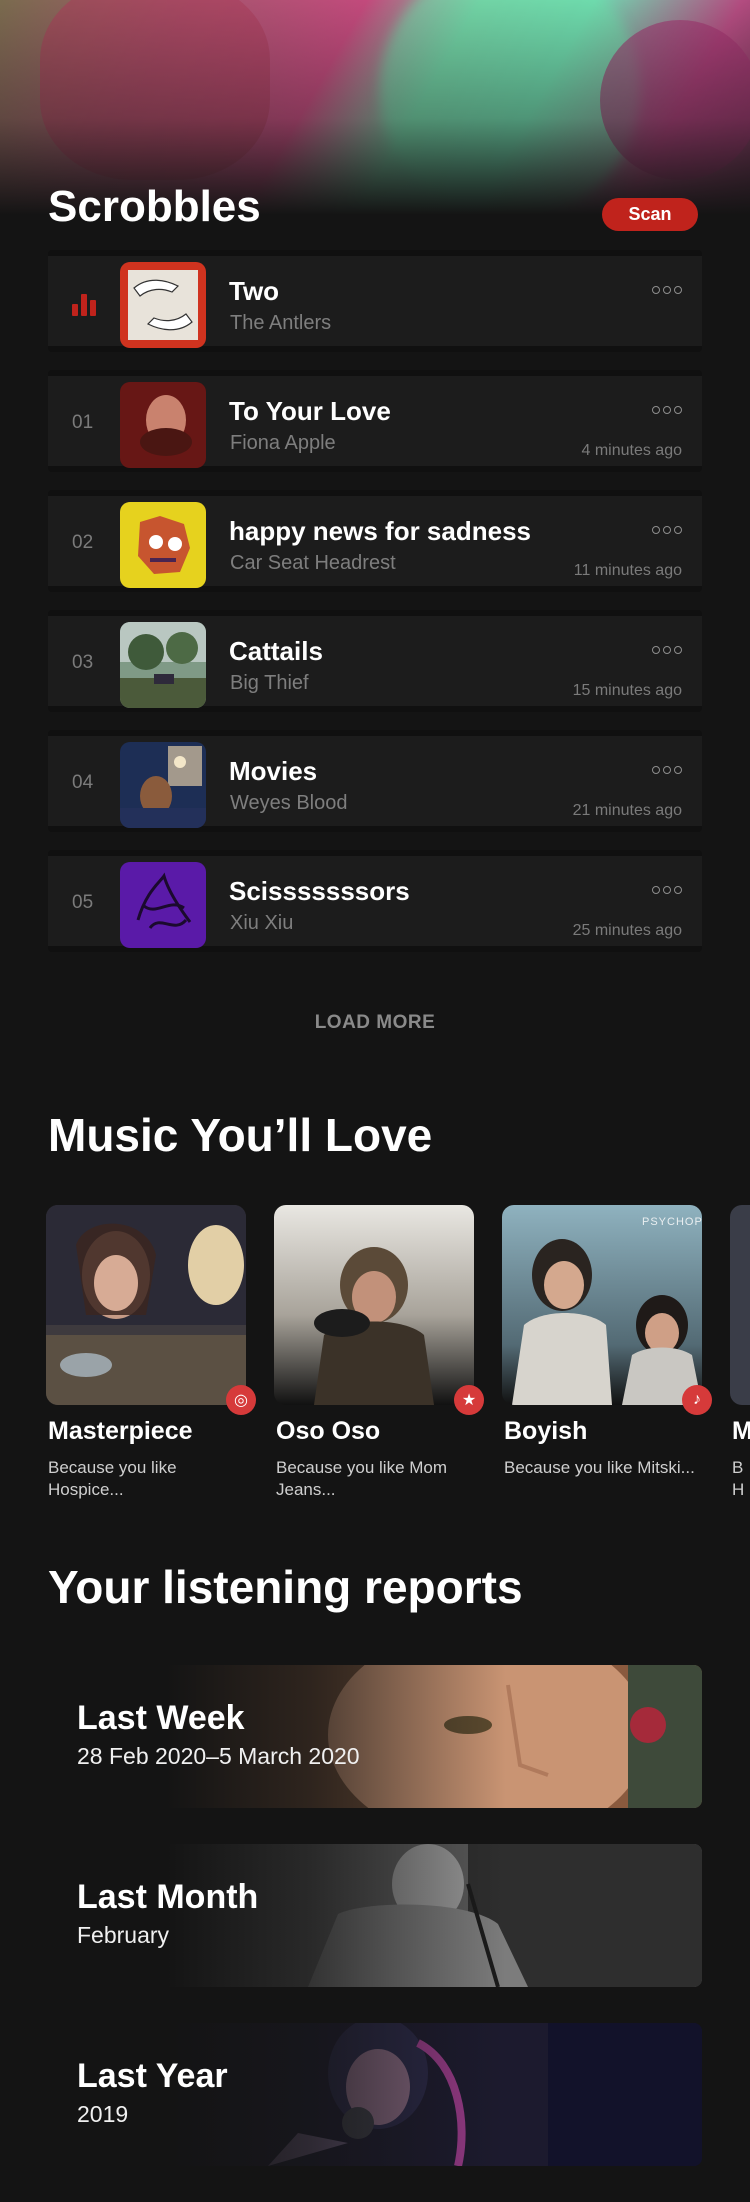  I want to click on track-rank: 04, so click(83, 782).